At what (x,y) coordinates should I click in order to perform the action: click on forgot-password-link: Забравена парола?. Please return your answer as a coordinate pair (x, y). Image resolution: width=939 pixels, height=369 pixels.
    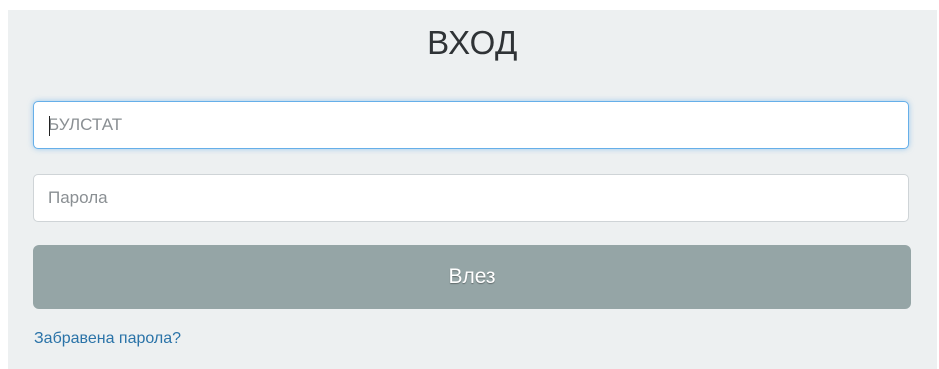
    Looking at the image, I should click on (107, 339).